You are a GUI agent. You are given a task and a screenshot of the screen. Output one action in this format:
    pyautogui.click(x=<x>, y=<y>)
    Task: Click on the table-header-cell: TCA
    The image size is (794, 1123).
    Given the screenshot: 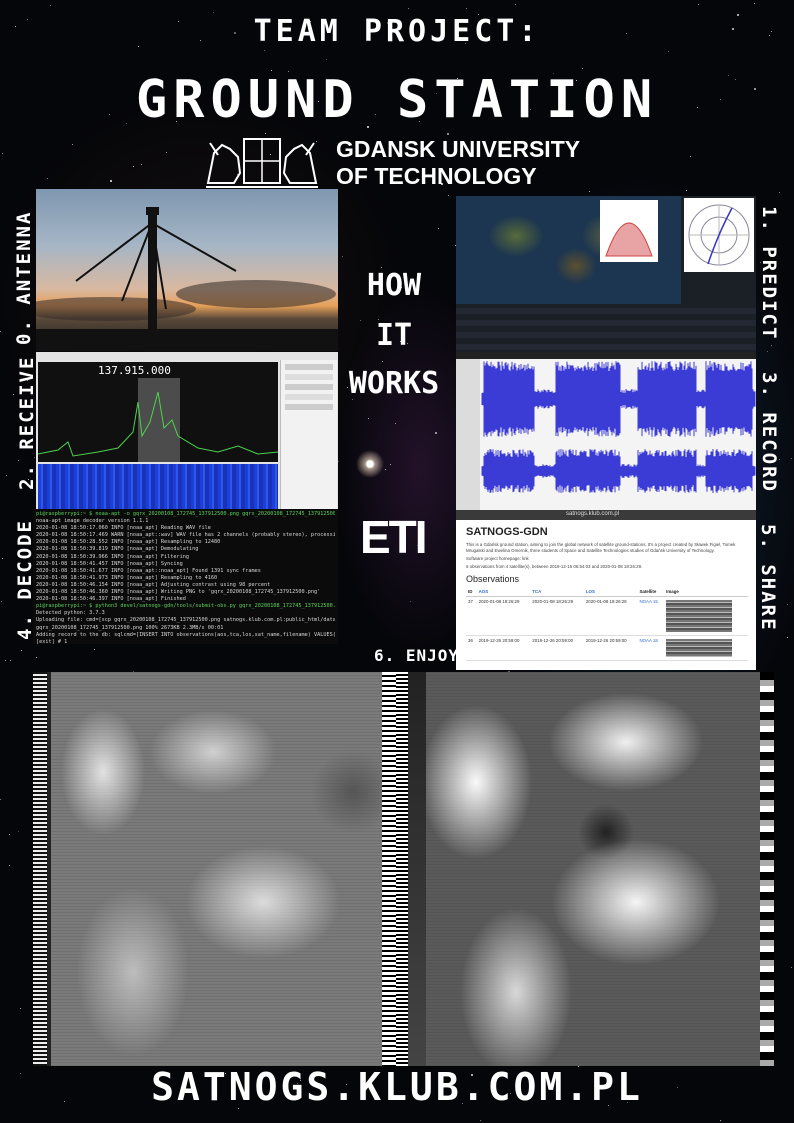 What is the action you would take?
    pyautogui.click(x=557, y=592)
    